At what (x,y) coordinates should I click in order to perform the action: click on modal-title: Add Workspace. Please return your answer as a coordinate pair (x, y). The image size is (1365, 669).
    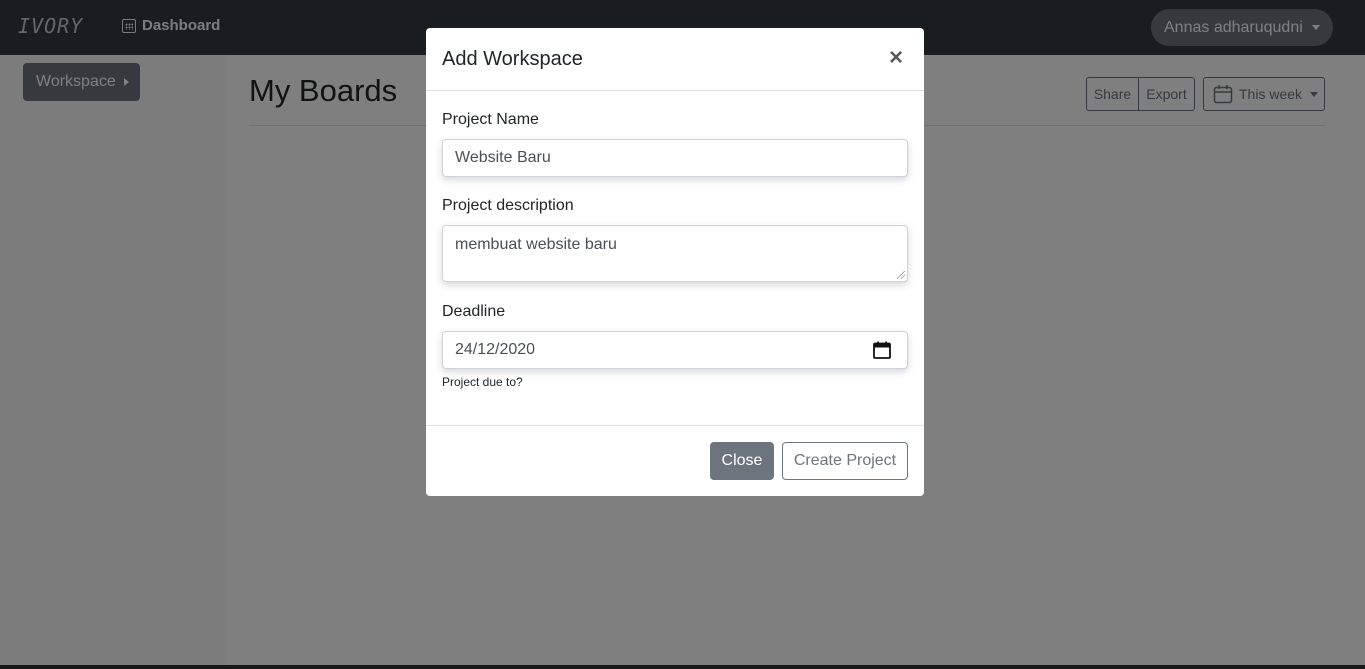
    Looking at the image, I should click on (512, 59).